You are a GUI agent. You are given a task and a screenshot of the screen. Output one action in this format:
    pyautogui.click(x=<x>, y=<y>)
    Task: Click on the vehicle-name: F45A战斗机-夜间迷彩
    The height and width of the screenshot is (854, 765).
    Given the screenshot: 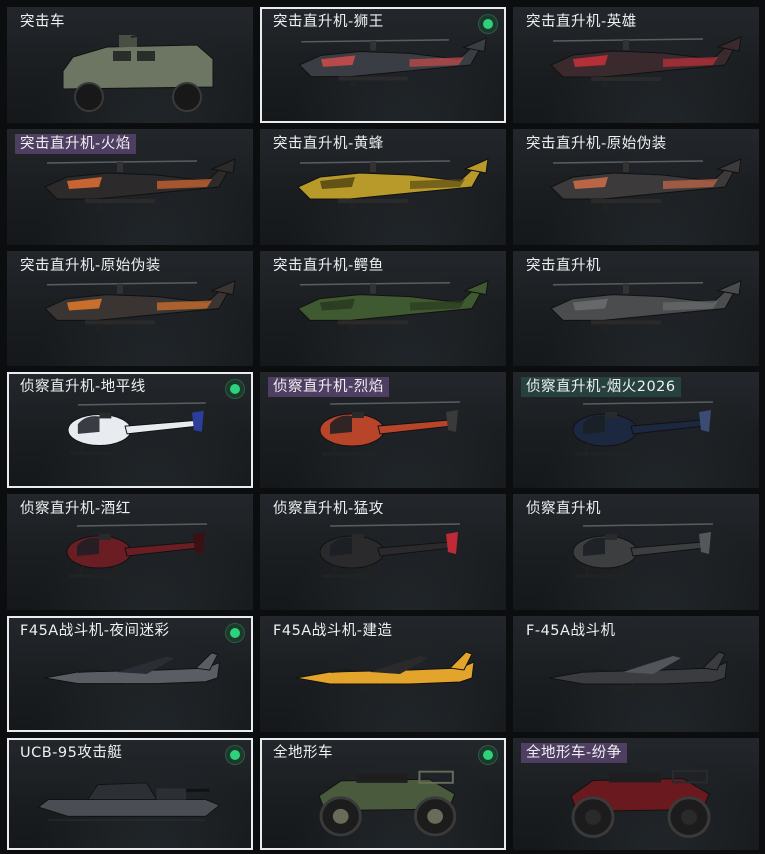 What is the action you would take?
    pyautogui.click(x=95, y=631)
    